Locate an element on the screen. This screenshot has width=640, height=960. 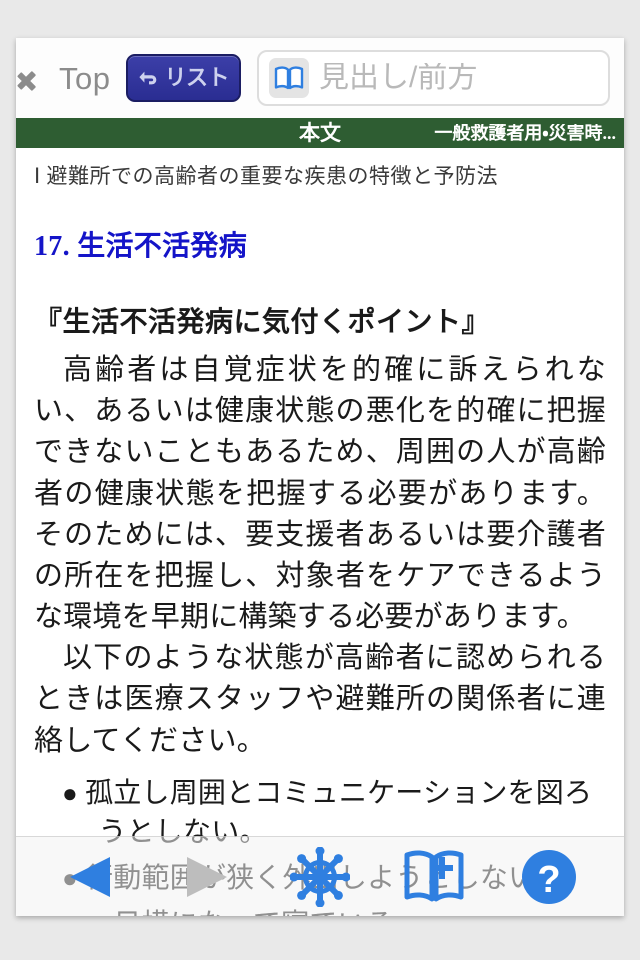
book-plus-icon is located at coordinates (434, 875).